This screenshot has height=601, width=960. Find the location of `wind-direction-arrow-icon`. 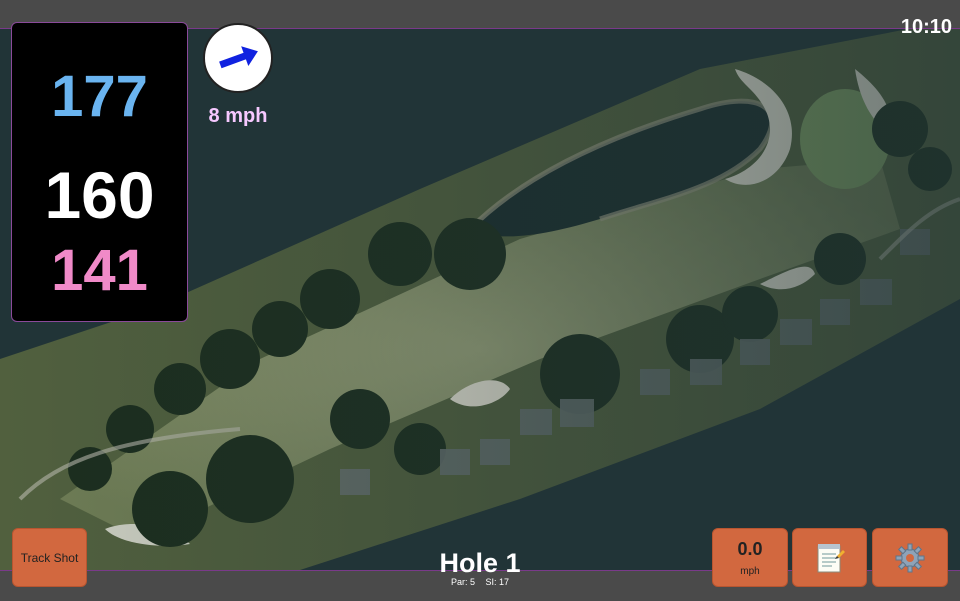

wind-direction-arrow-icon is located at coordinates (238, 57).